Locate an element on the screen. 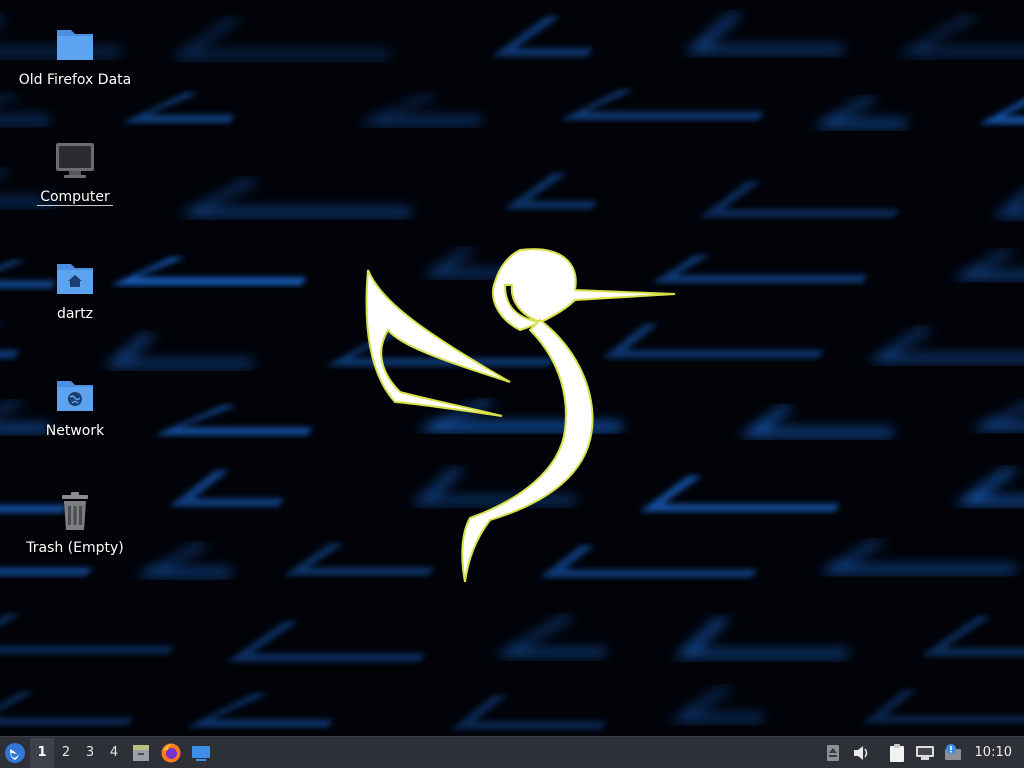 The image size is (1024, 768). start-menu-button is located at coordinates (15, 753).